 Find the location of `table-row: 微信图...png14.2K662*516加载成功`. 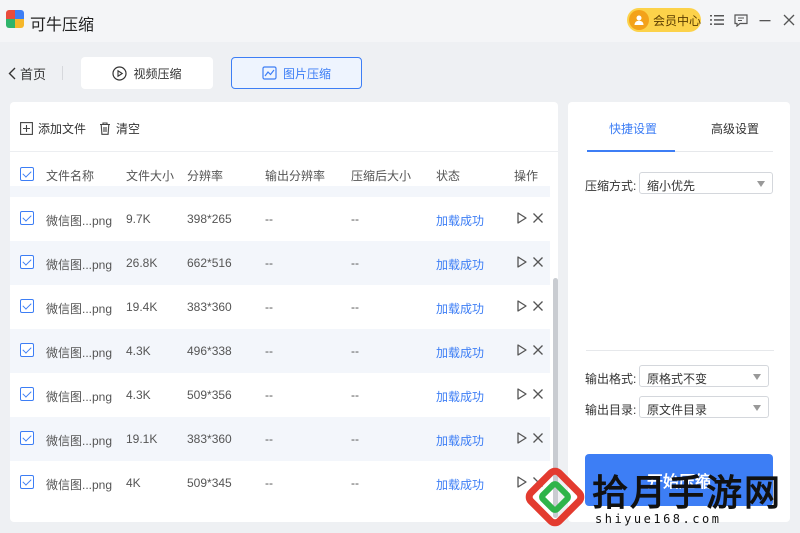

table-row: 微信图...png14.2K662*516加载成功 is located at coordinates (280, 191).